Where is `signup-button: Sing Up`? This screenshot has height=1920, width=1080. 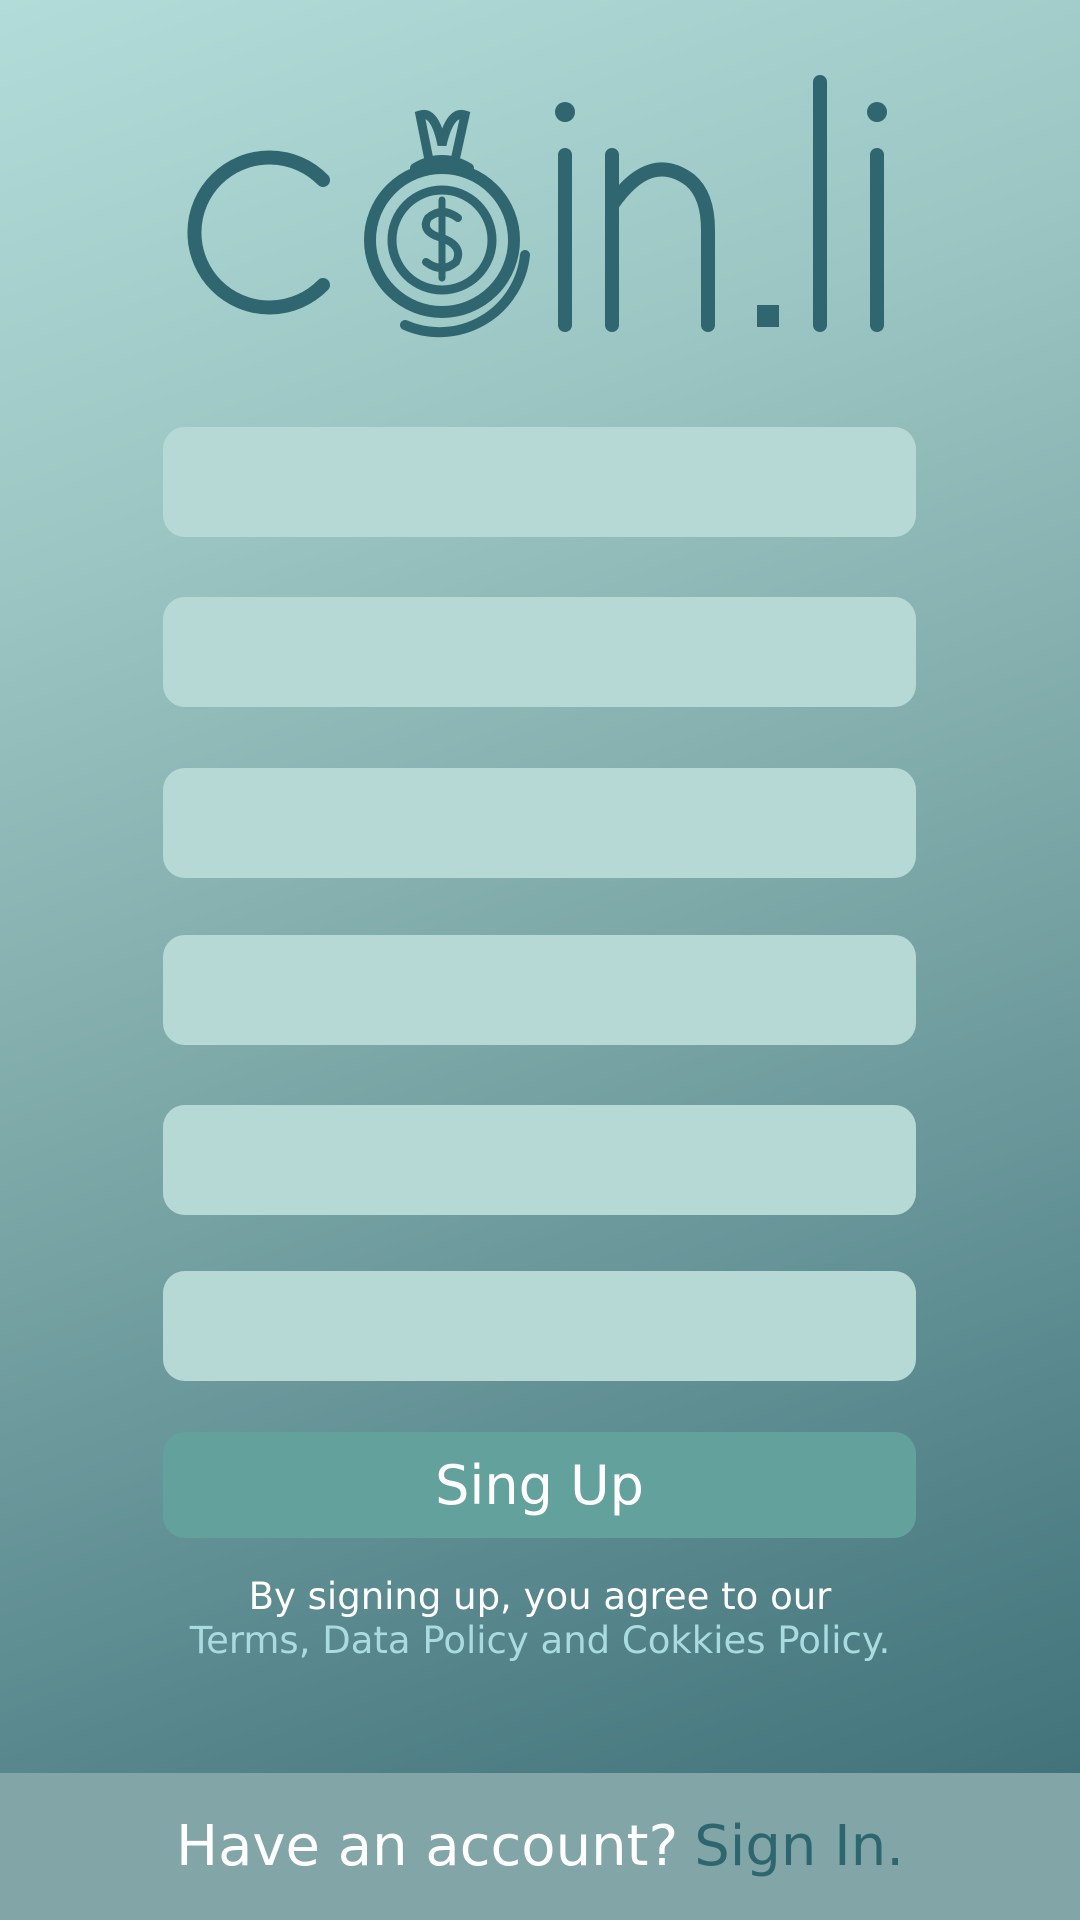 signup-button: Sing Up is located at coordinates (539, 1485).